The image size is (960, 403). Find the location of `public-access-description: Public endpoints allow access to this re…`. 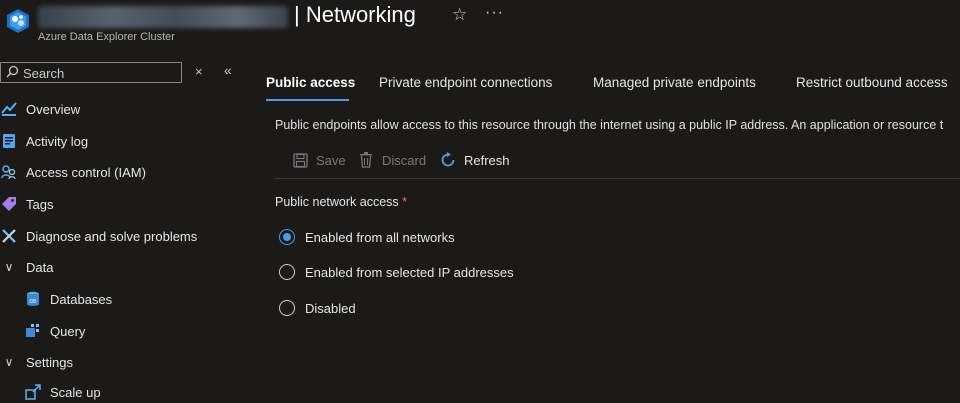

public-access-description: Public endpoints allow access to this re… is located at coordinates (609, 125).